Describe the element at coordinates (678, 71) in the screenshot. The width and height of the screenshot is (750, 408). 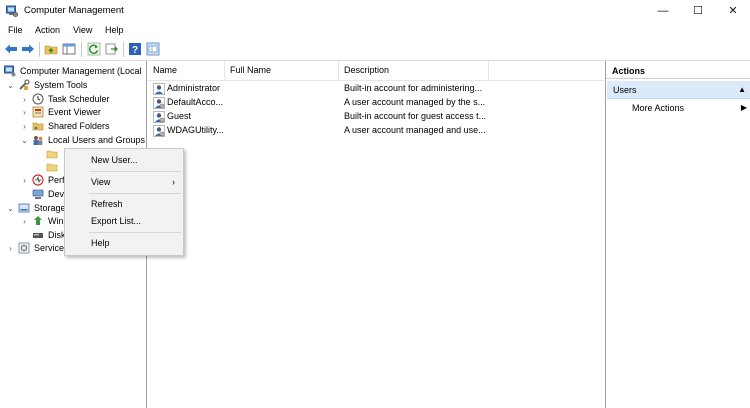
I see `actions-title: Actions` at that location.